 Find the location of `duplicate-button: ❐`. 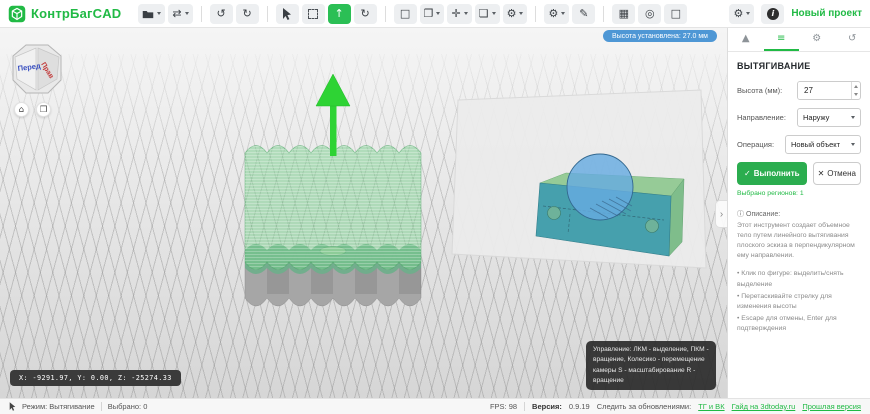

duplicate-button: ❐ is located at coordinates (432, 13).